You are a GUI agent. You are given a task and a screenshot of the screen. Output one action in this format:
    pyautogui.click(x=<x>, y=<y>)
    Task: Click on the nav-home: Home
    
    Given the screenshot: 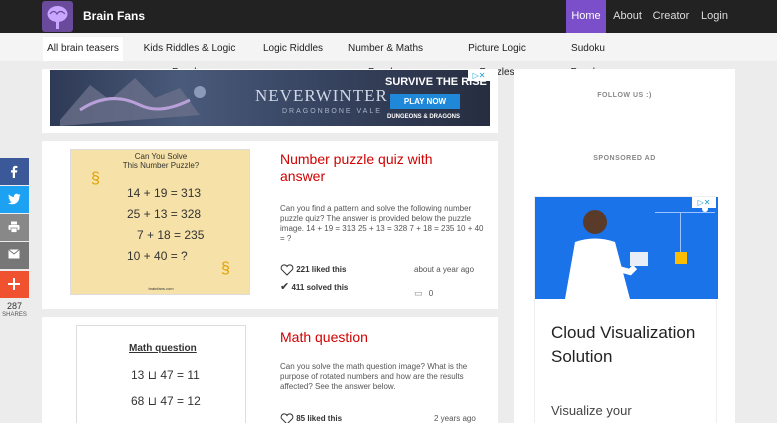 What is the action you would take?
    pyautogui.click(x=586, y=16)
    